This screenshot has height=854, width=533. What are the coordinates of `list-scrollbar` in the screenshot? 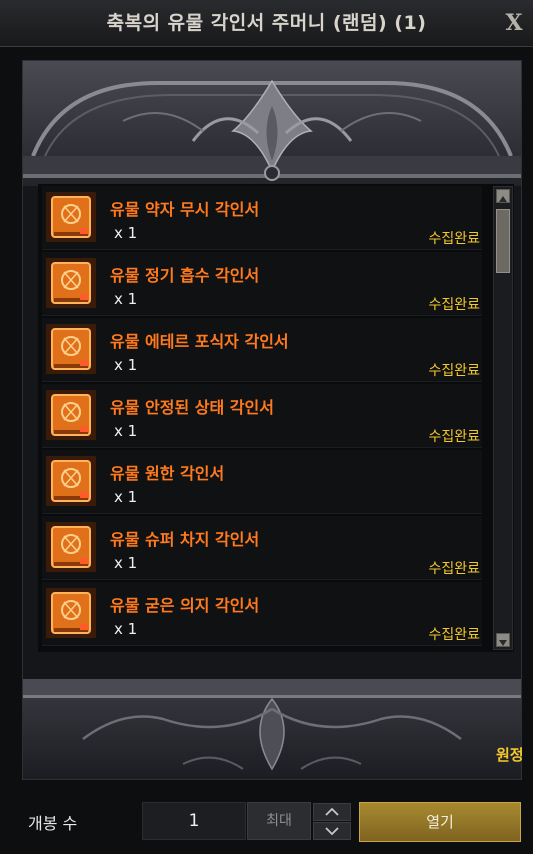 It's located at (503, 418).